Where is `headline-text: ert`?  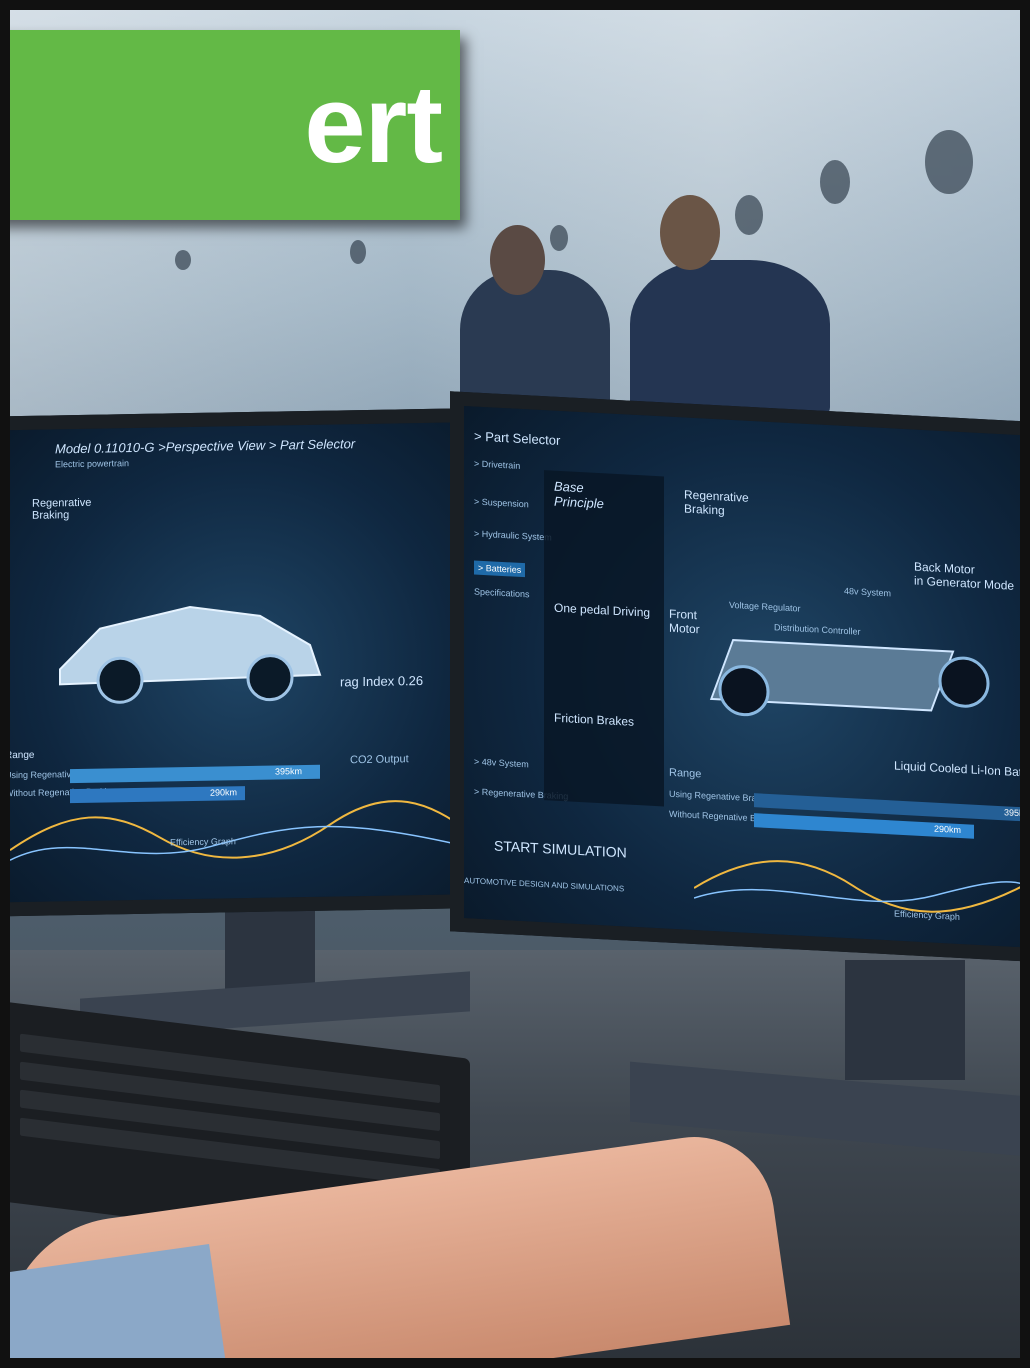 headline-text: ert is located at coordinates (373, 124).